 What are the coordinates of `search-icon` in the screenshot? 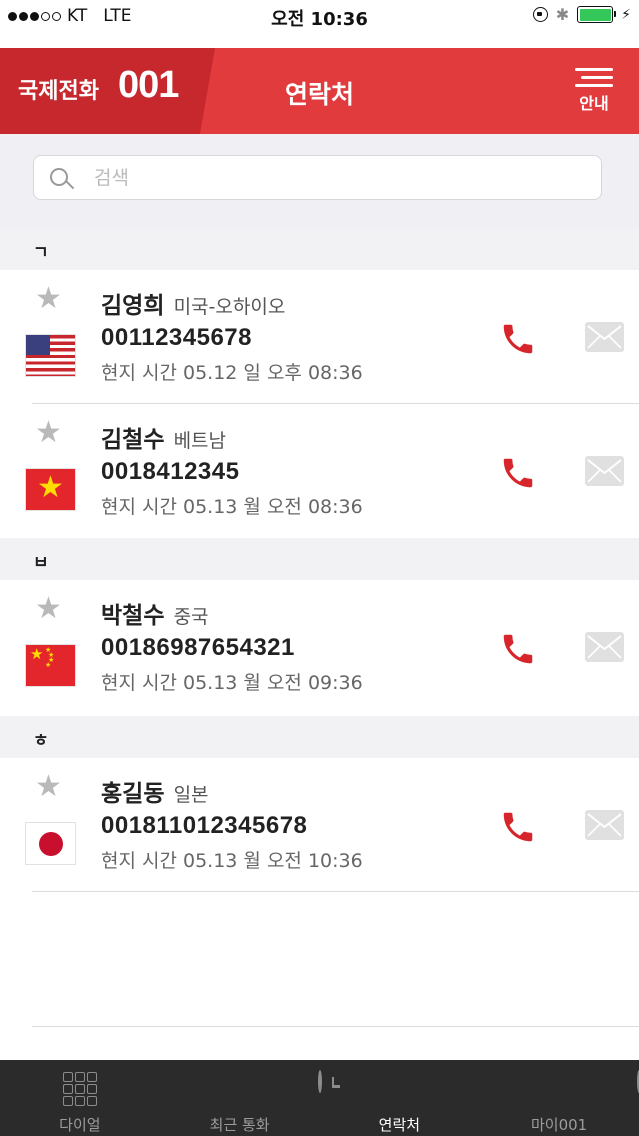 It's located at (59, 177).